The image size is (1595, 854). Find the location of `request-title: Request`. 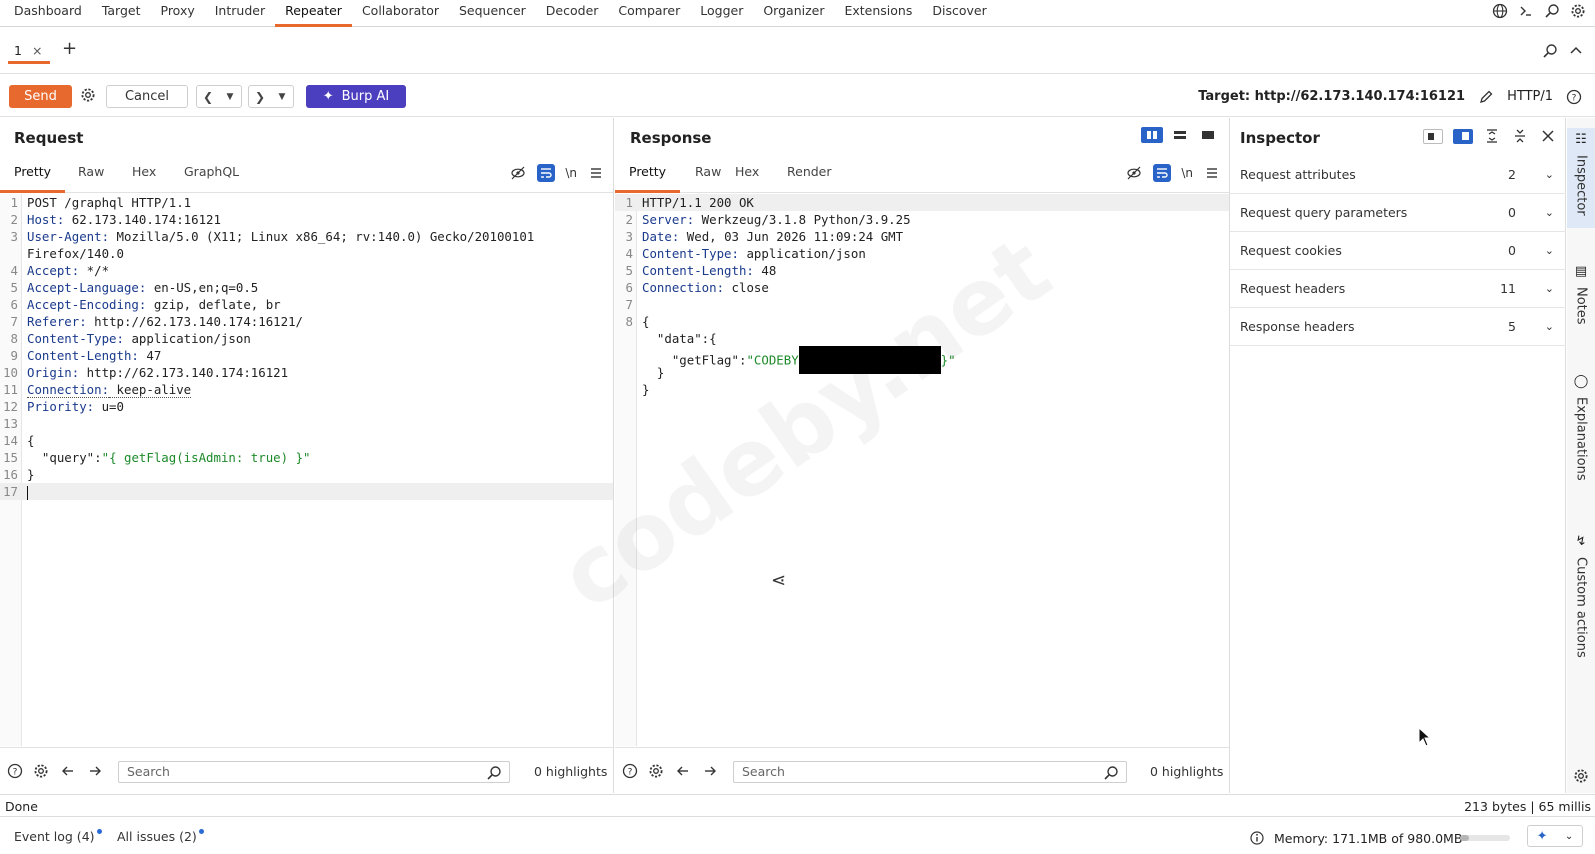

request-title: Request is located at coordinates (49, 138).